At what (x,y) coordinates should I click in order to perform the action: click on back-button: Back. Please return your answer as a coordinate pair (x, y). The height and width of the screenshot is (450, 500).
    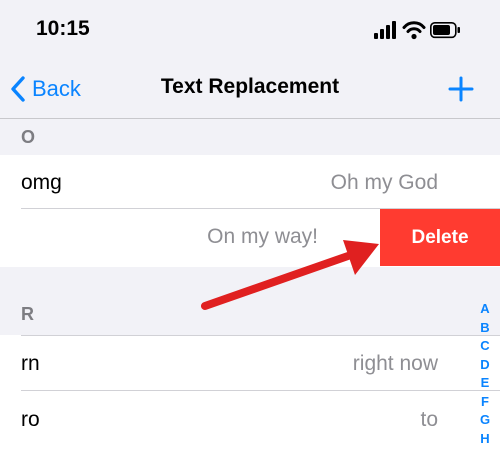
    Looking at the image, I should click on (45, 89).